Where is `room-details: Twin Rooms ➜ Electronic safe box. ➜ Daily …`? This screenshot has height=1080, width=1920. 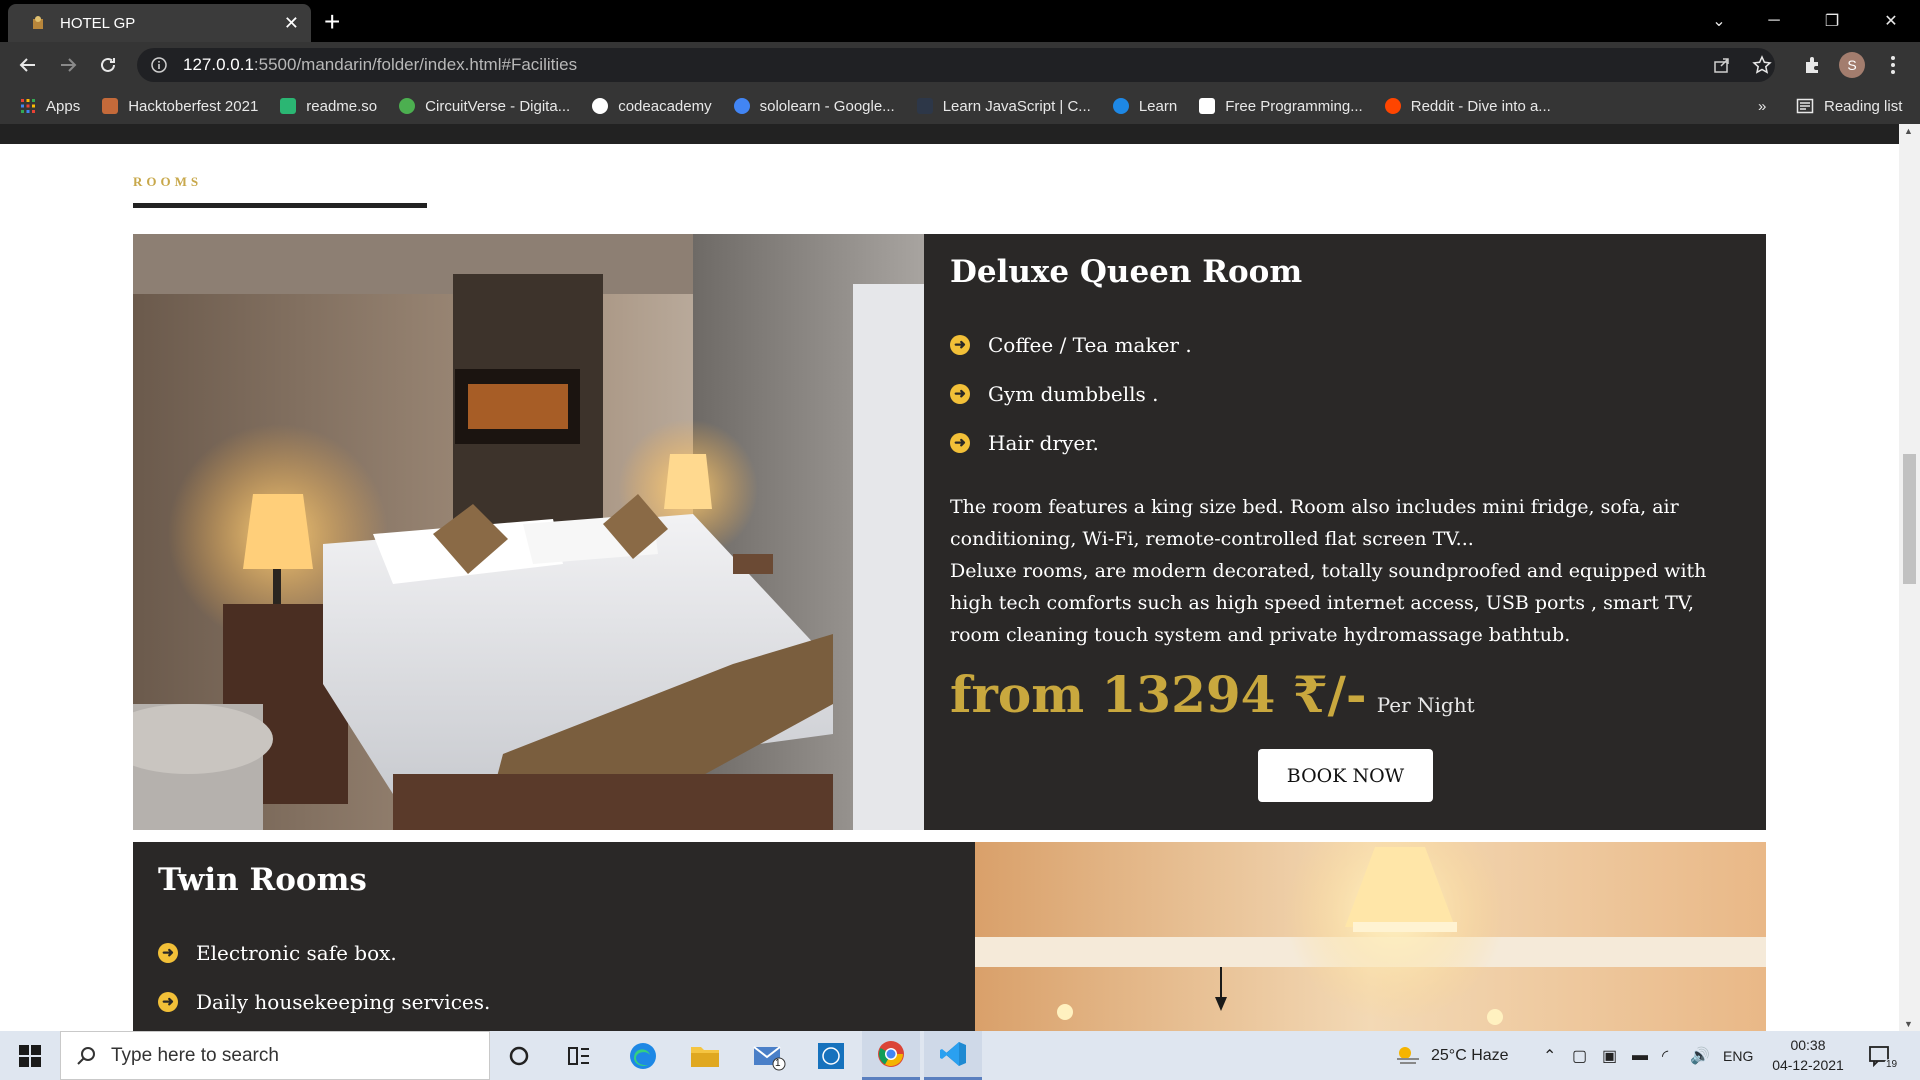
room-details: Twin Rooms ➜ Electronic safe box. ➜ Daily … is located at coordinates (553, 944).